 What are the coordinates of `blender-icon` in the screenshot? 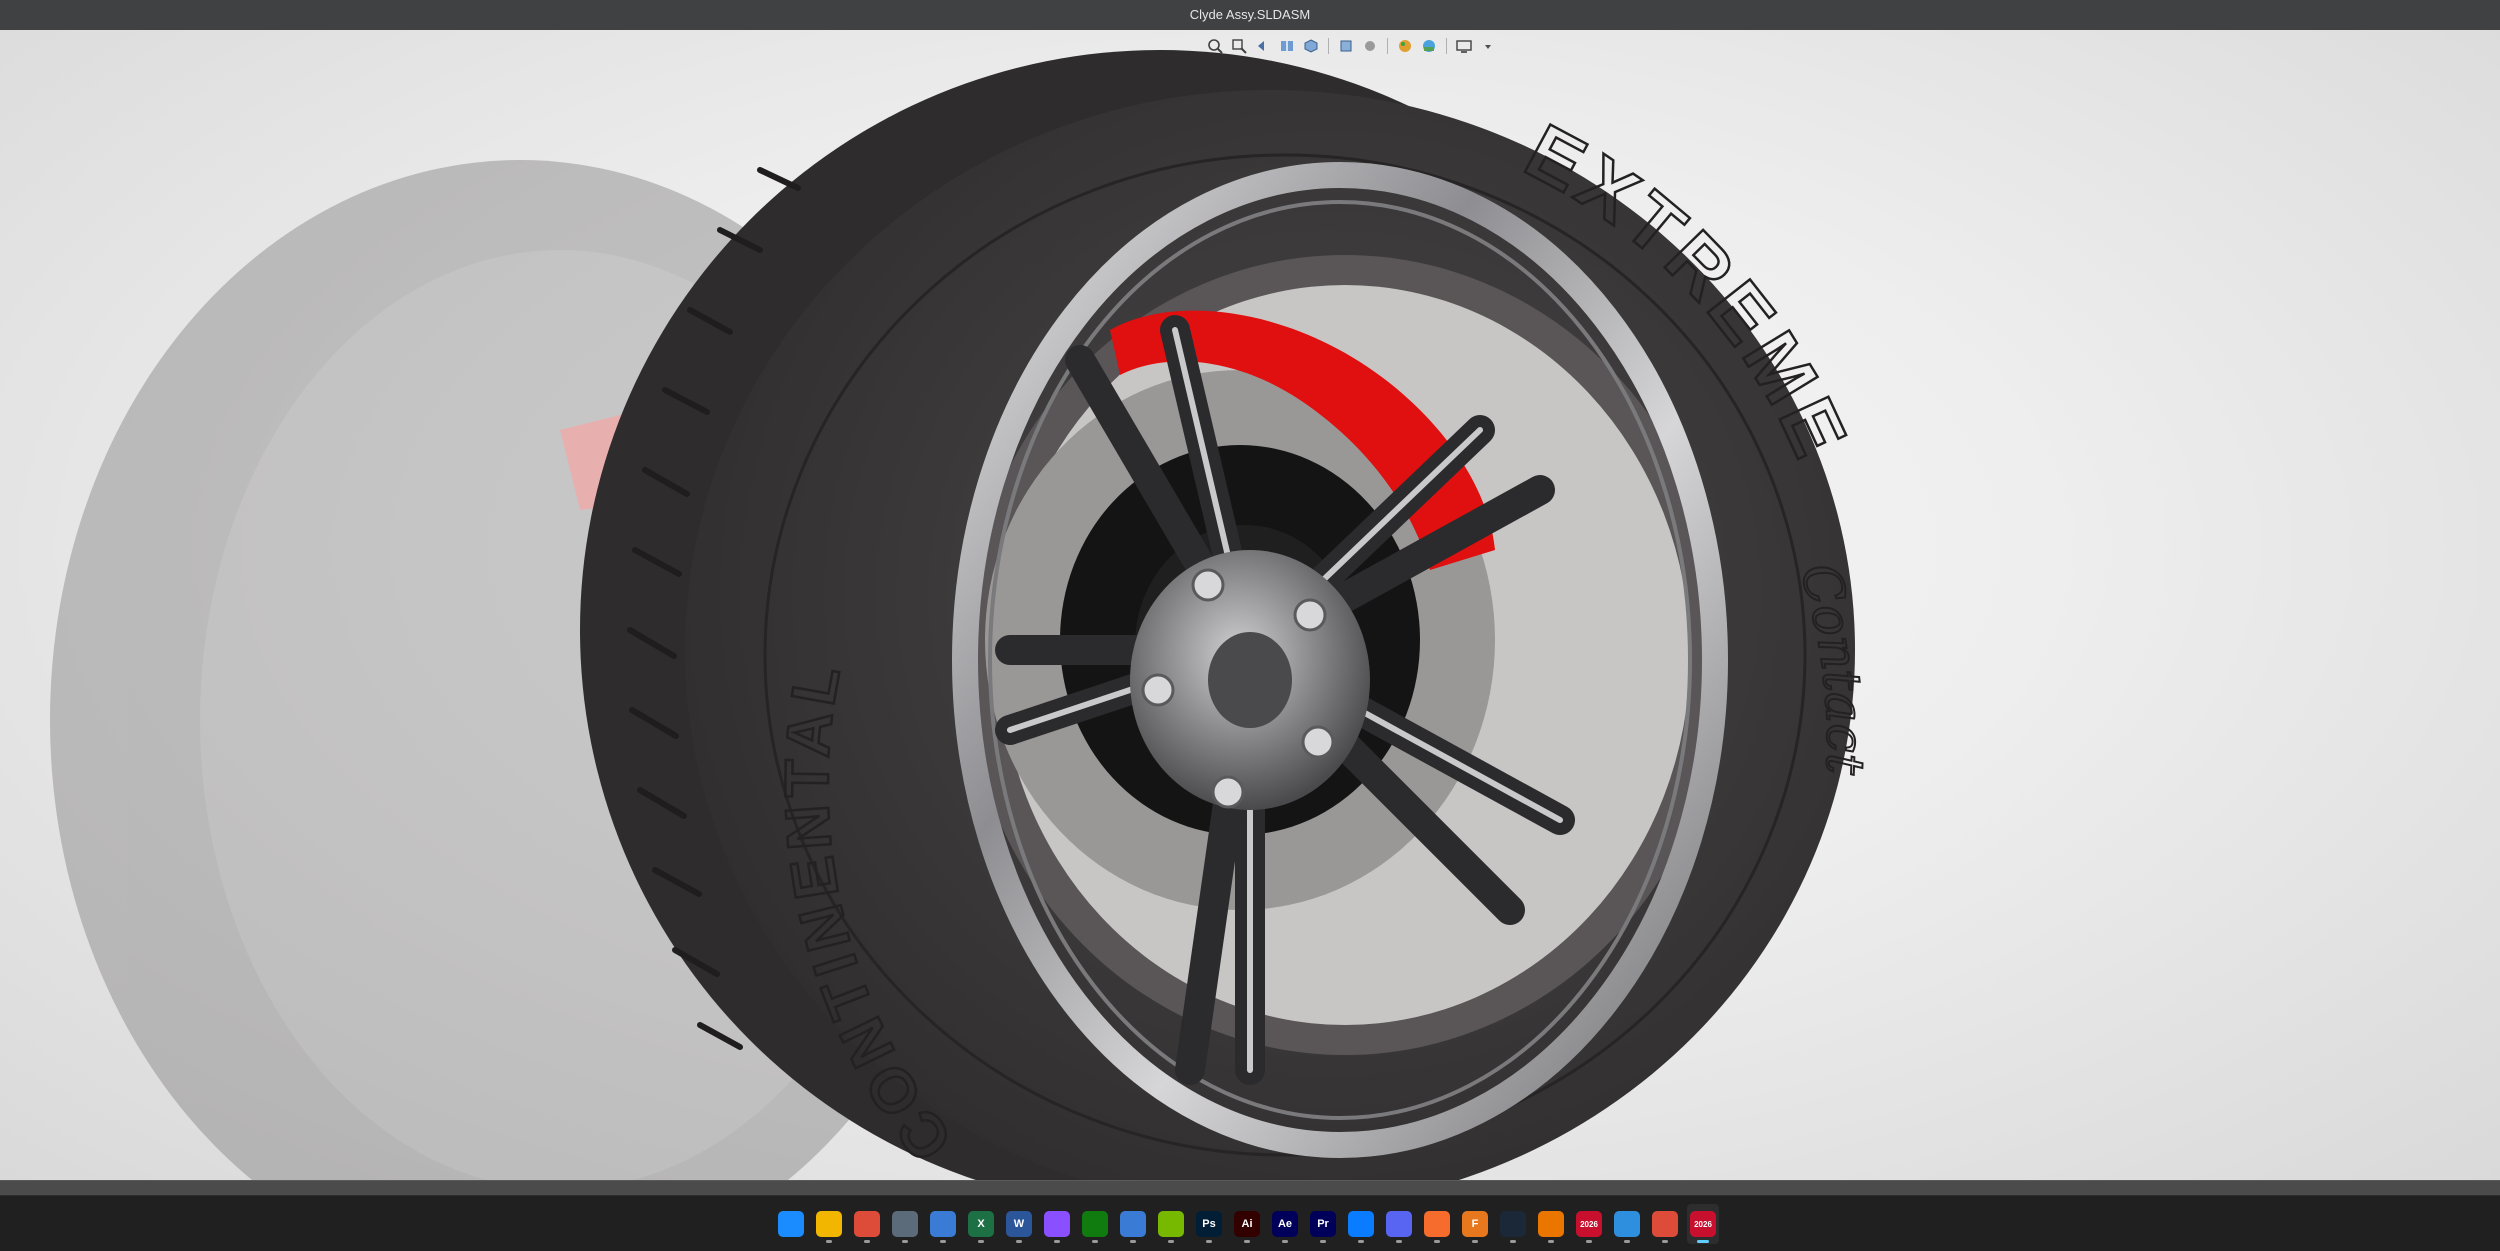 It's located at (1551, 1224).